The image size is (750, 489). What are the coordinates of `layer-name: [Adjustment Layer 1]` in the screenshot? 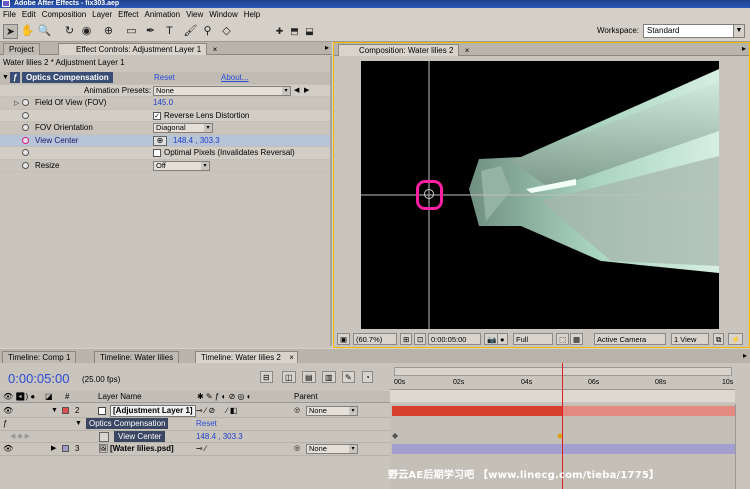 It's located at (153, 411).